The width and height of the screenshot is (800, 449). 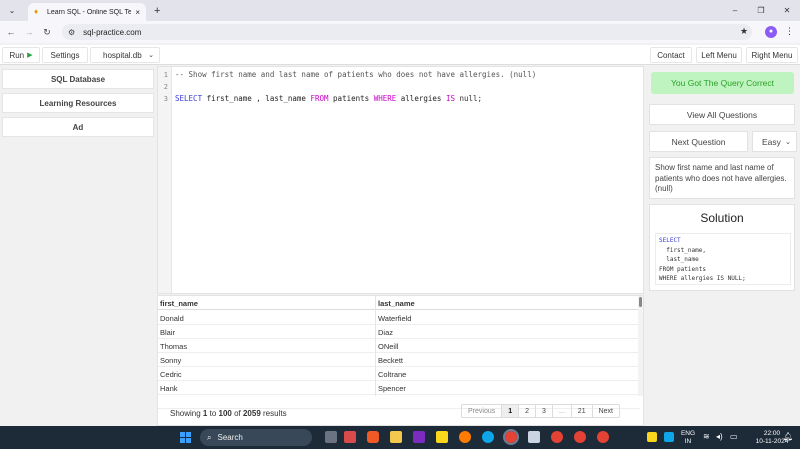 I want to click on contact-button: Contact, so click(x=671, y=55).